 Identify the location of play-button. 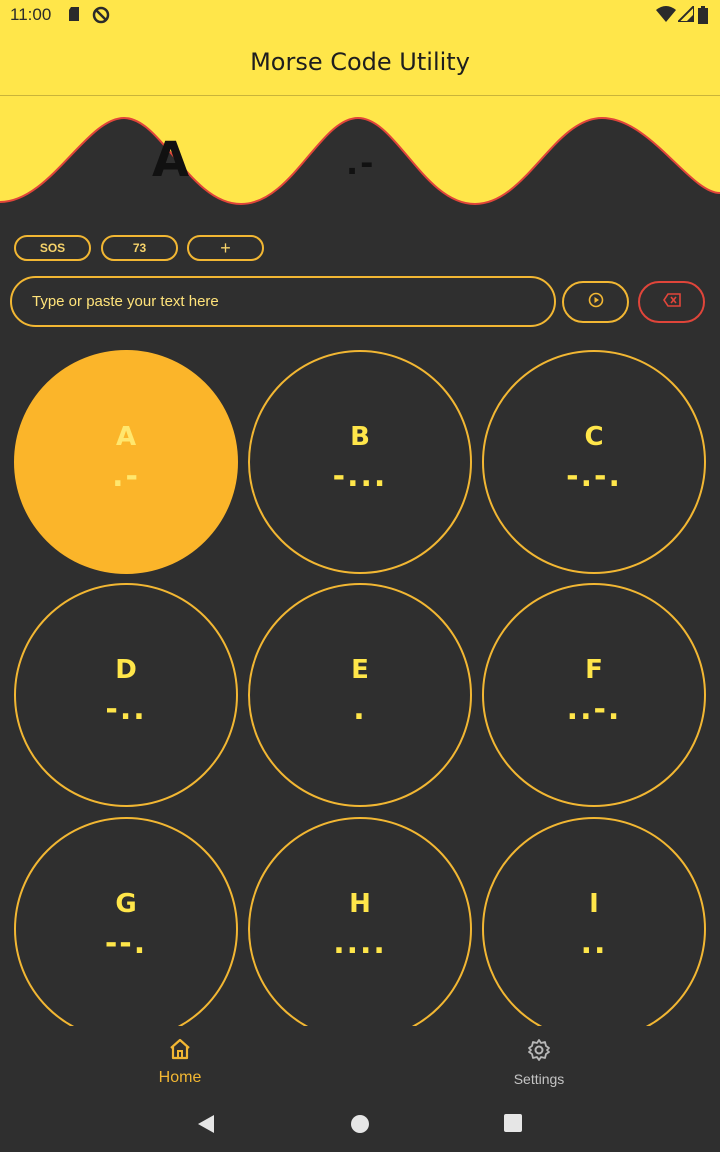
(595, 302).